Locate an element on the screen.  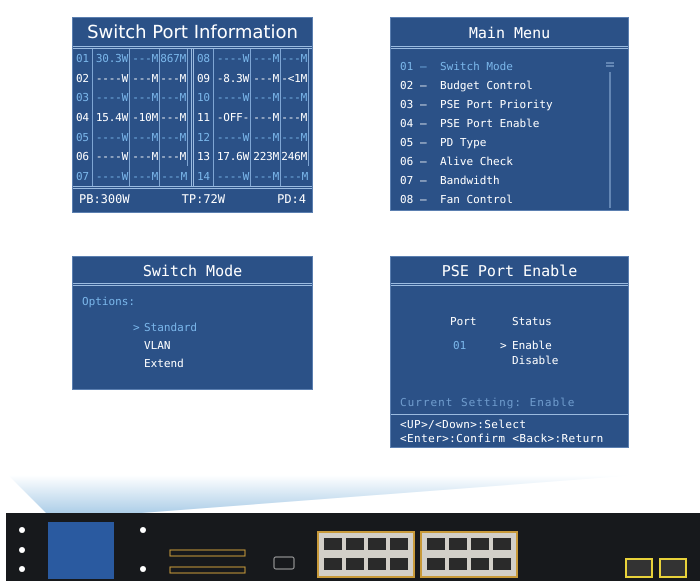
port-number: 01 is located at coordinates (460, 345).